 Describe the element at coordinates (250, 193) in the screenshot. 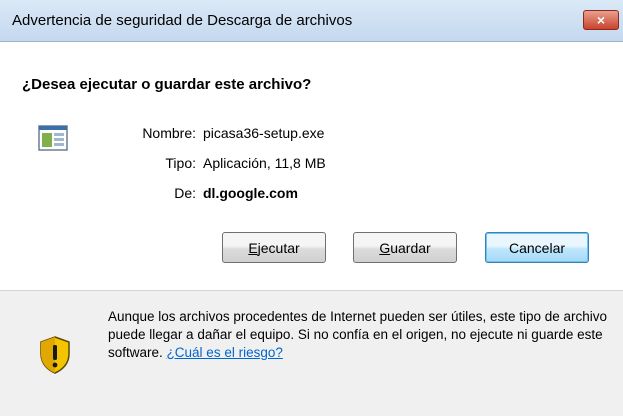

I see `source-host-value: dl.google.com` at that location.